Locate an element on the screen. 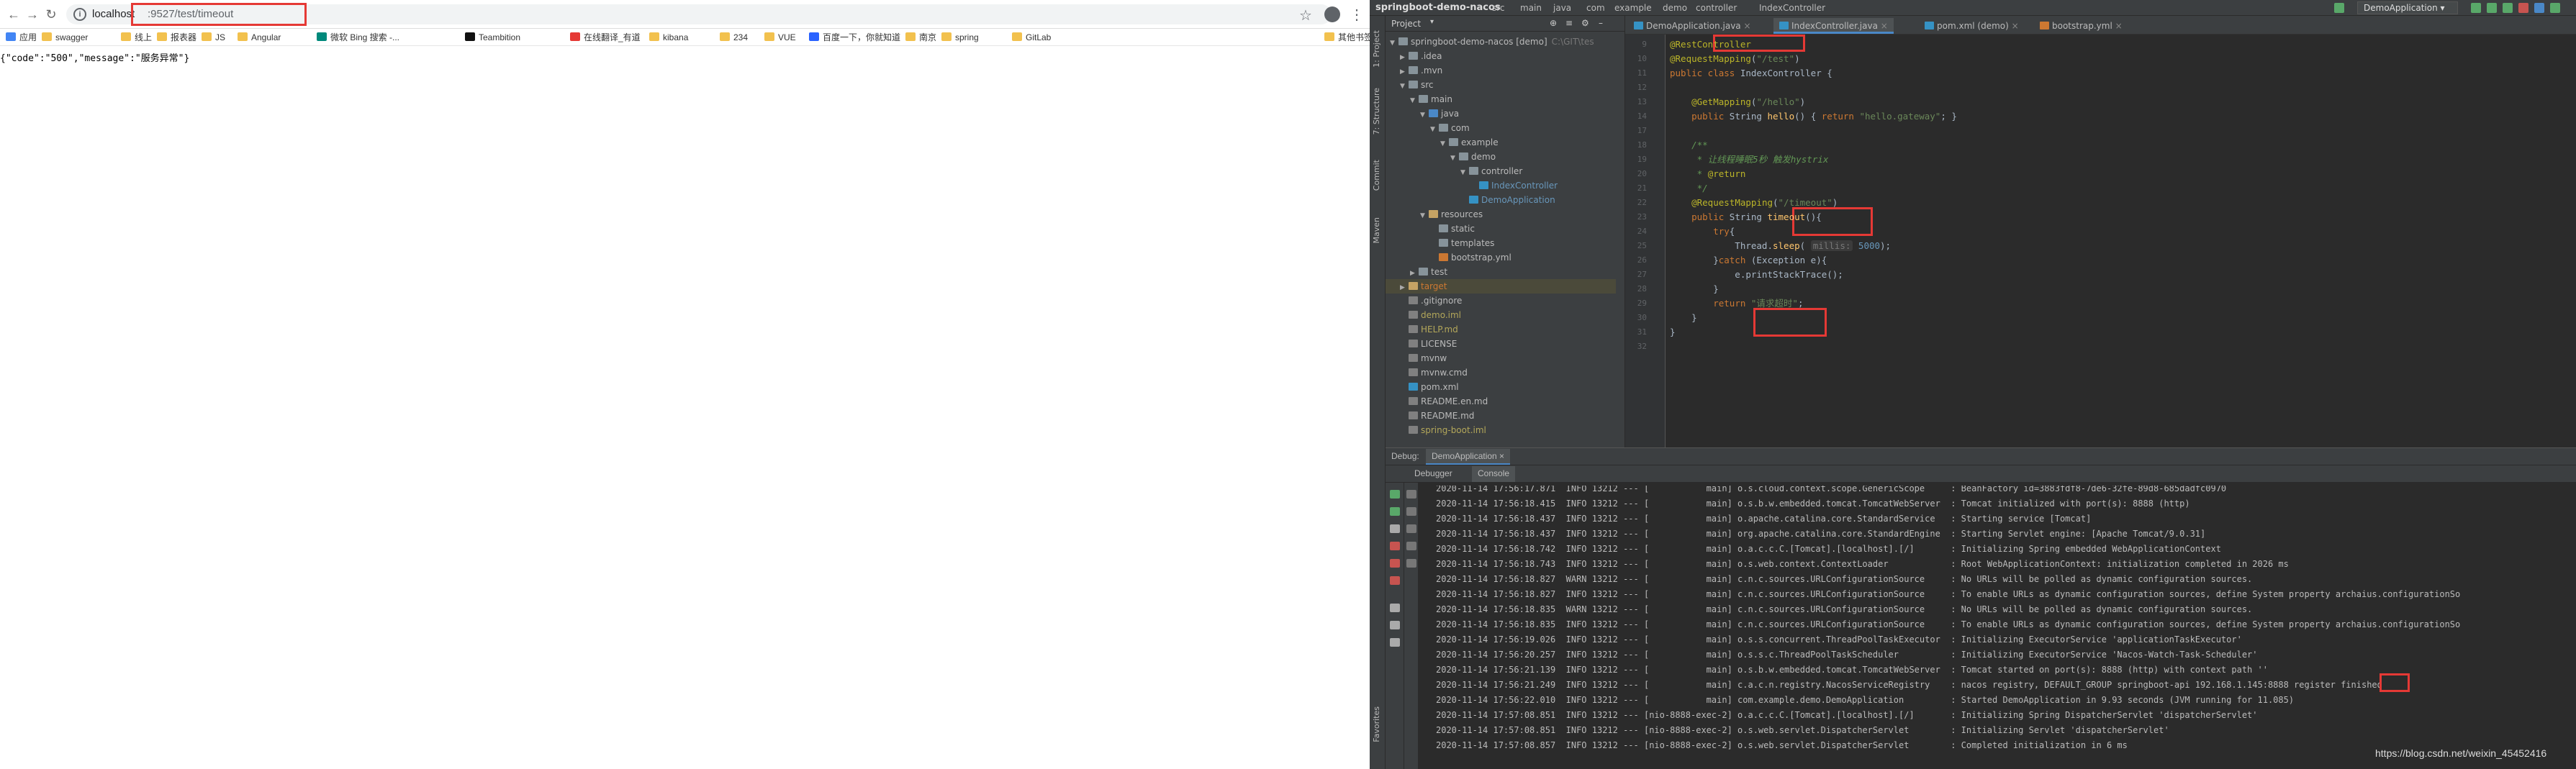 This screenshot has width=2576, height=769. tool-project: 1: Project is located at coordinates (1376, 49).